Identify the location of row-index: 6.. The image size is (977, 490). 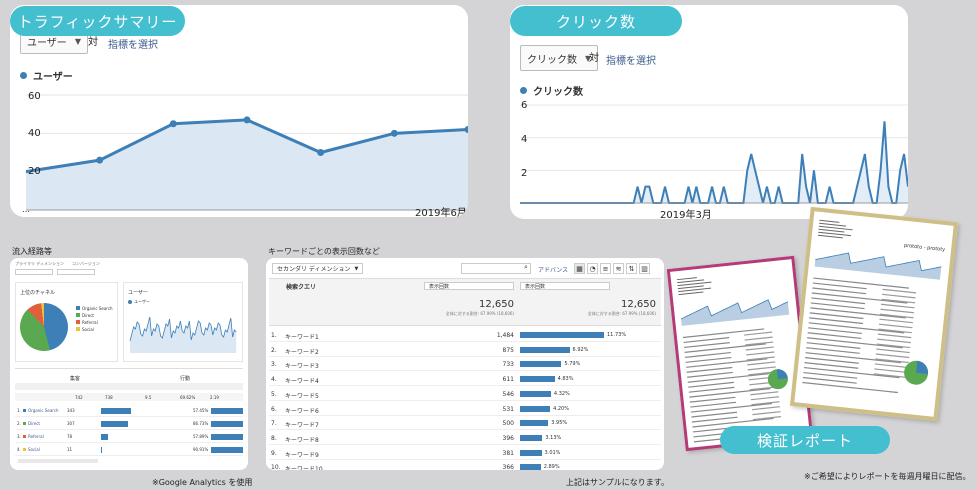
(274, 409).